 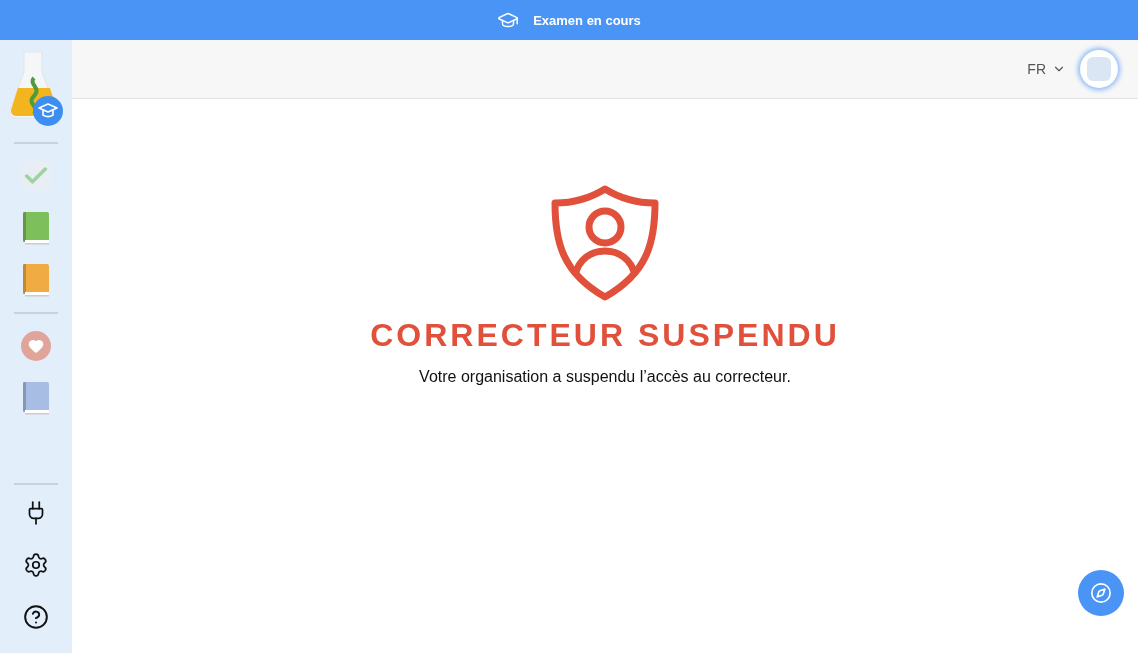 What do you see at coordinates (36, 565) in the screenshot?
I see `settings-icon` at bounding box center [36, 565].